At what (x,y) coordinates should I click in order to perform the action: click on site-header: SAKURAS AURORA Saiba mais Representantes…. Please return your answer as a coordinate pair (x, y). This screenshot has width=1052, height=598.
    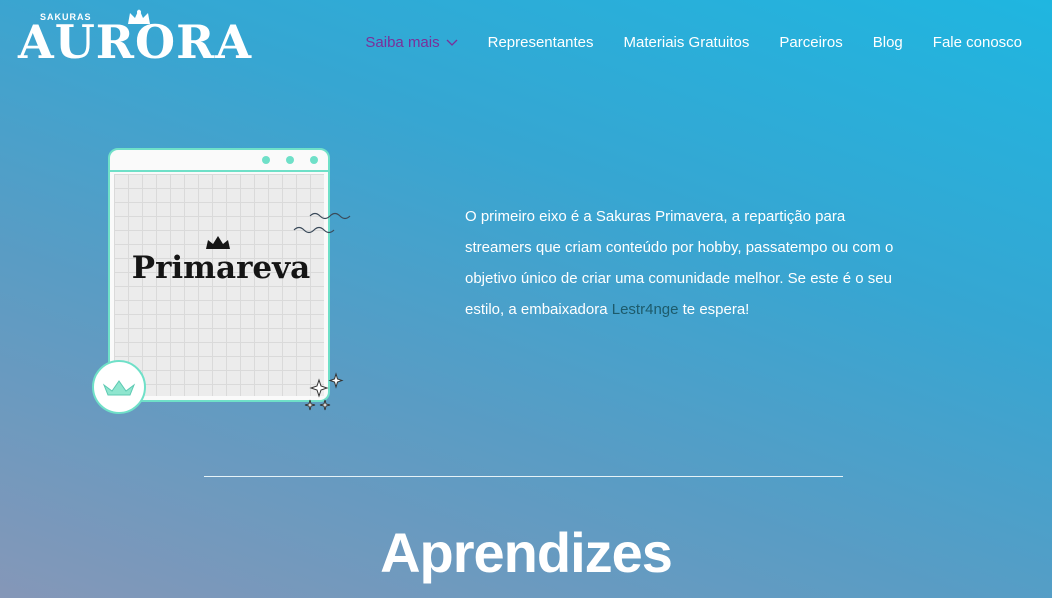
    Looking at the image, I should click on (526, 44).